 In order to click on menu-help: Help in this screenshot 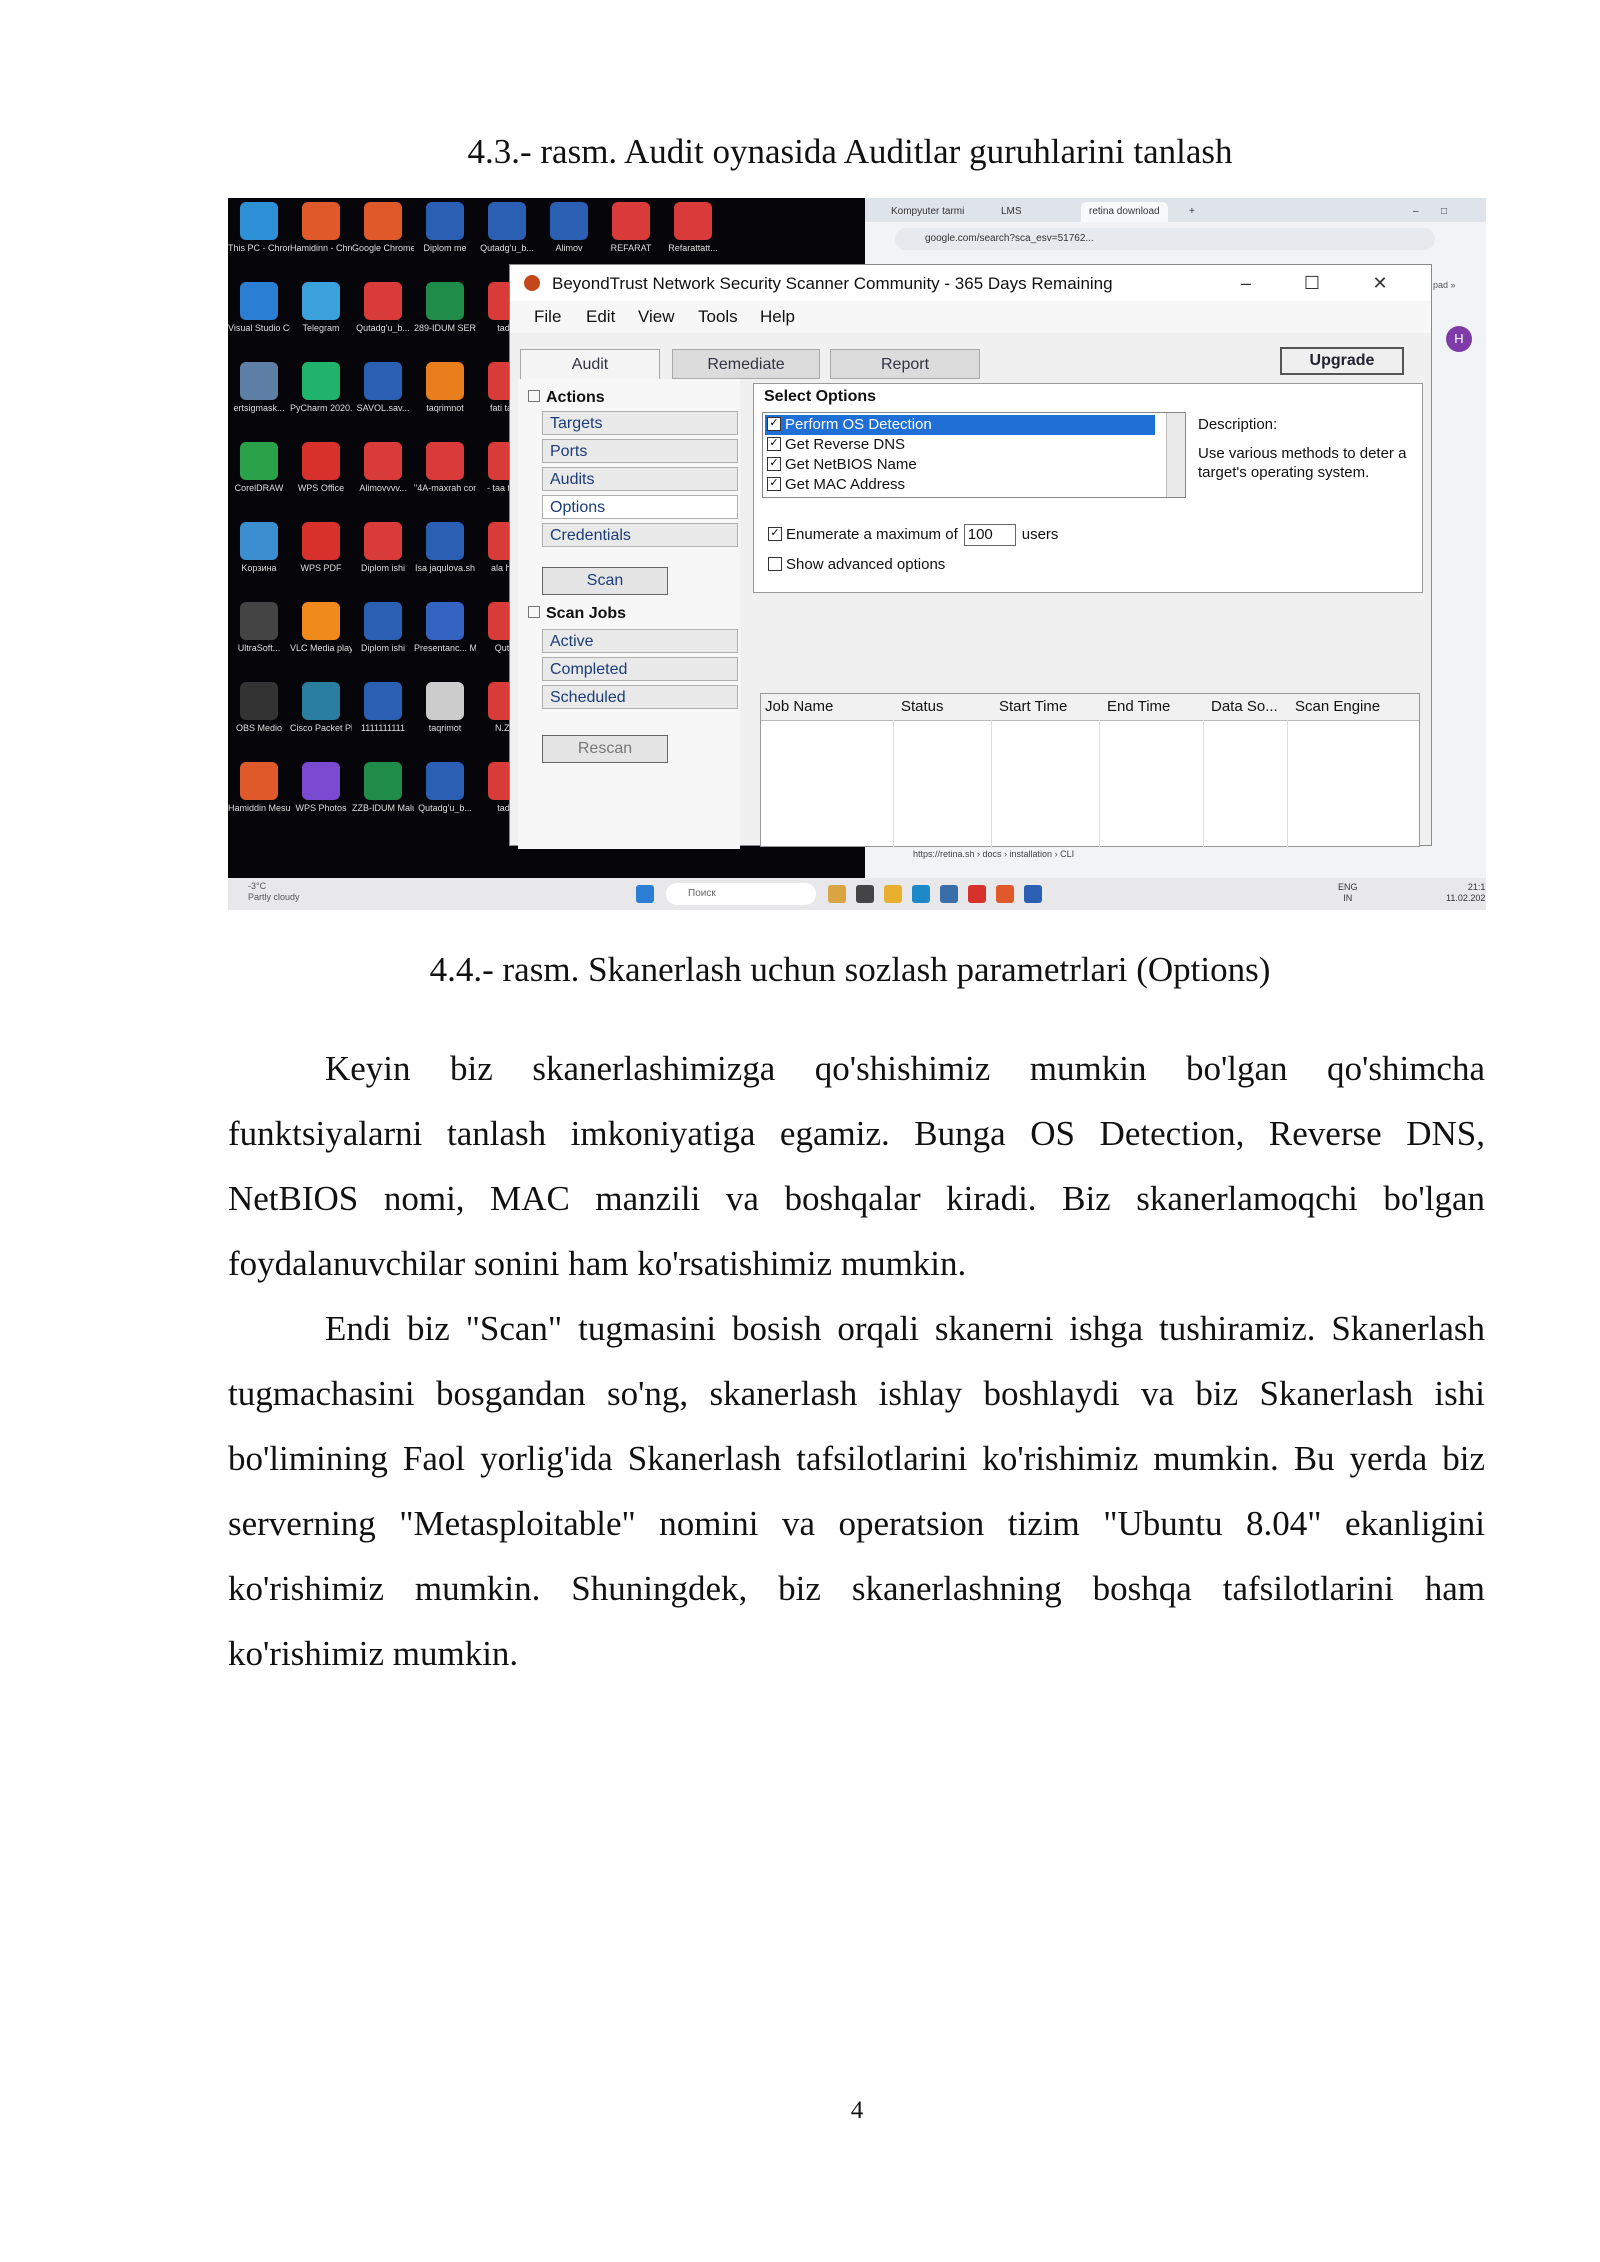, I will do `click(777, 317)`.